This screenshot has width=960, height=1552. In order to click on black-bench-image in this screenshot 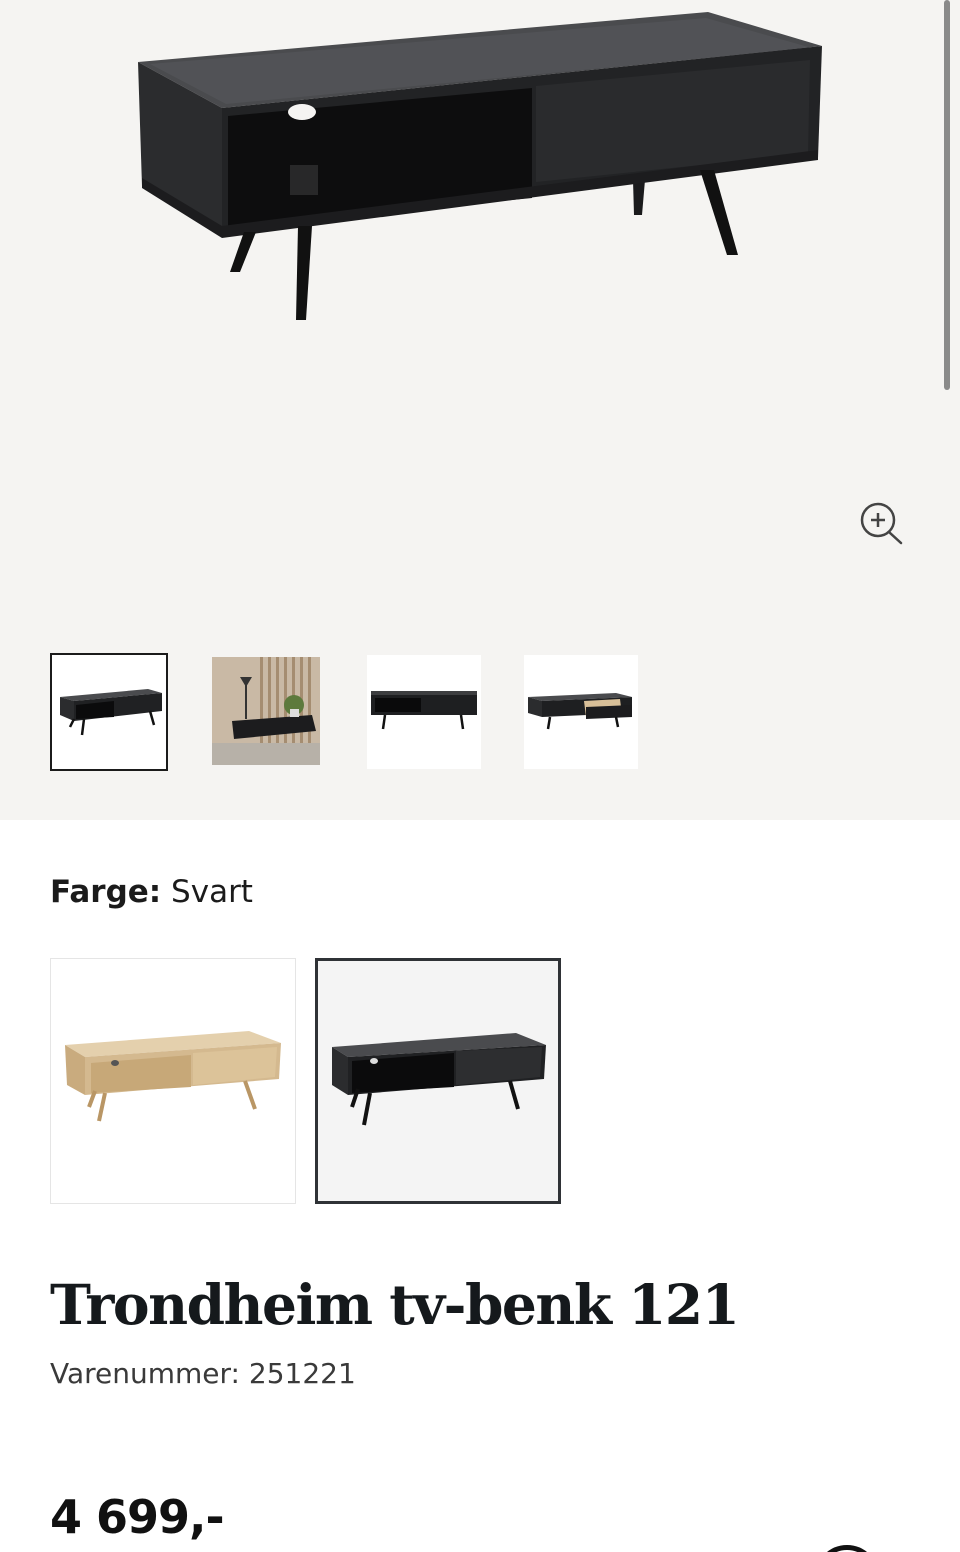, I will do `click(439, 1079)`.